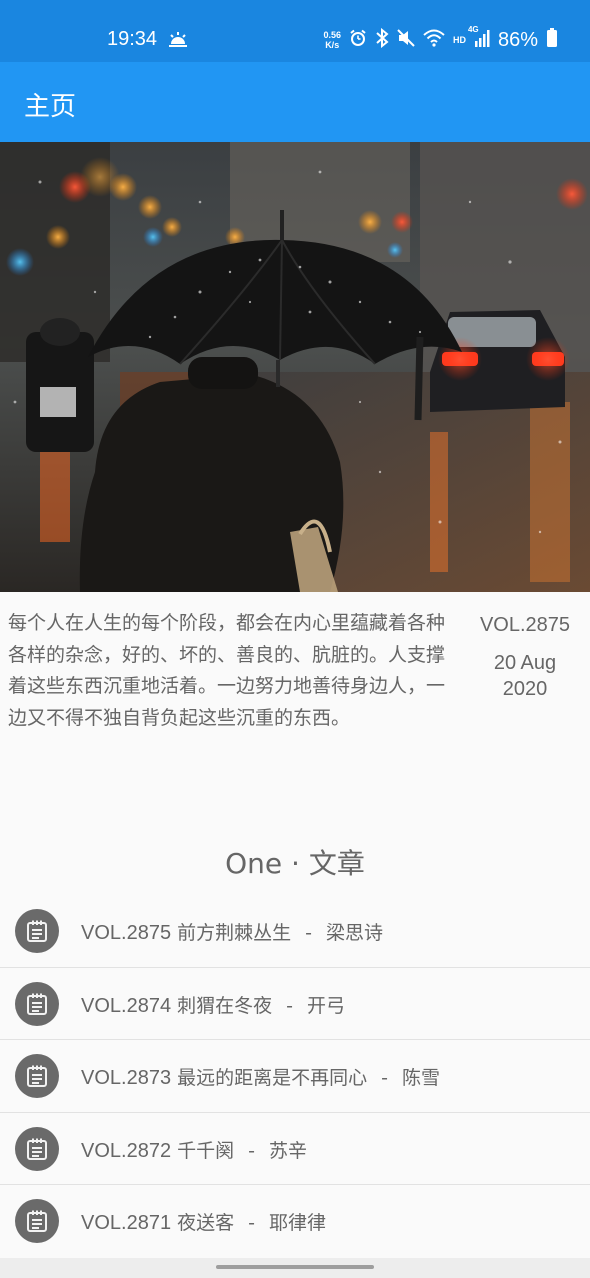 The width and height of the screenshot is (590, 1278). I want to click on net-speed: 0.56 K/s, so click(332, 40).